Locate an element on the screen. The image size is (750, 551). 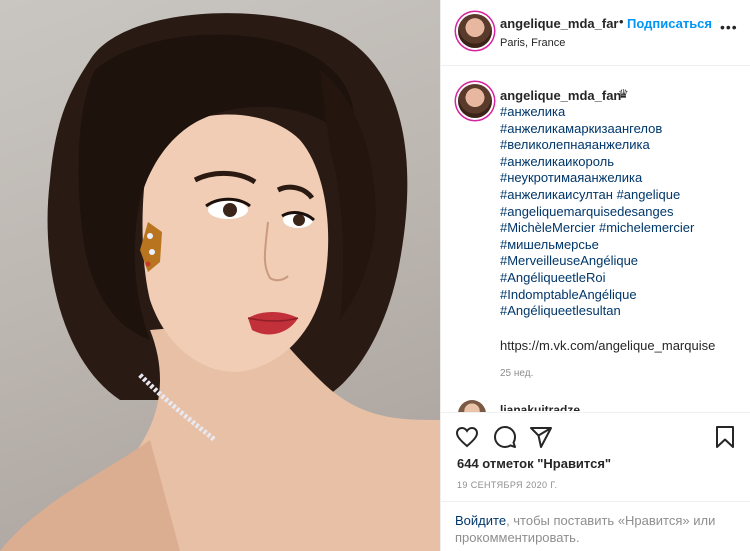
heart-icon is located at coordinates (467, 437).